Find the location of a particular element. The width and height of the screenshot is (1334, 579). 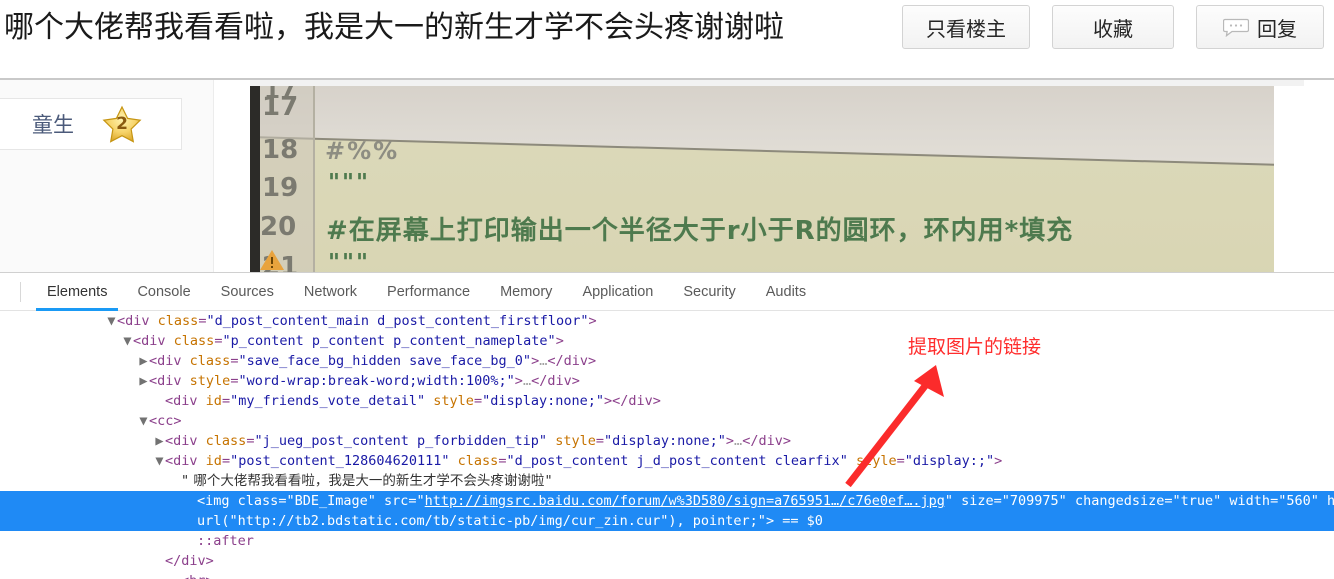

devtools-tab-console: Console is located at coordinates (163, 292).